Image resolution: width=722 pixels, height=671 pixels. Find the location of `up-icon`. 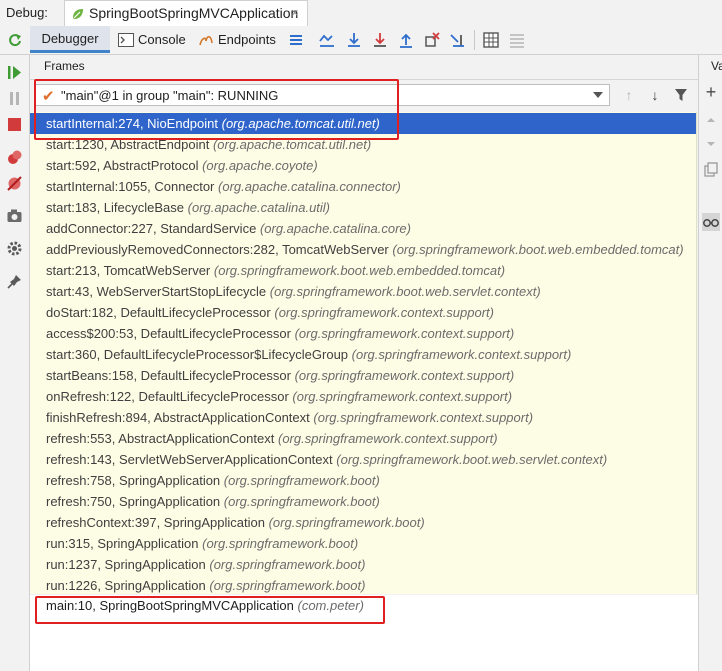

up-icon is located at coordinates (711, 120).